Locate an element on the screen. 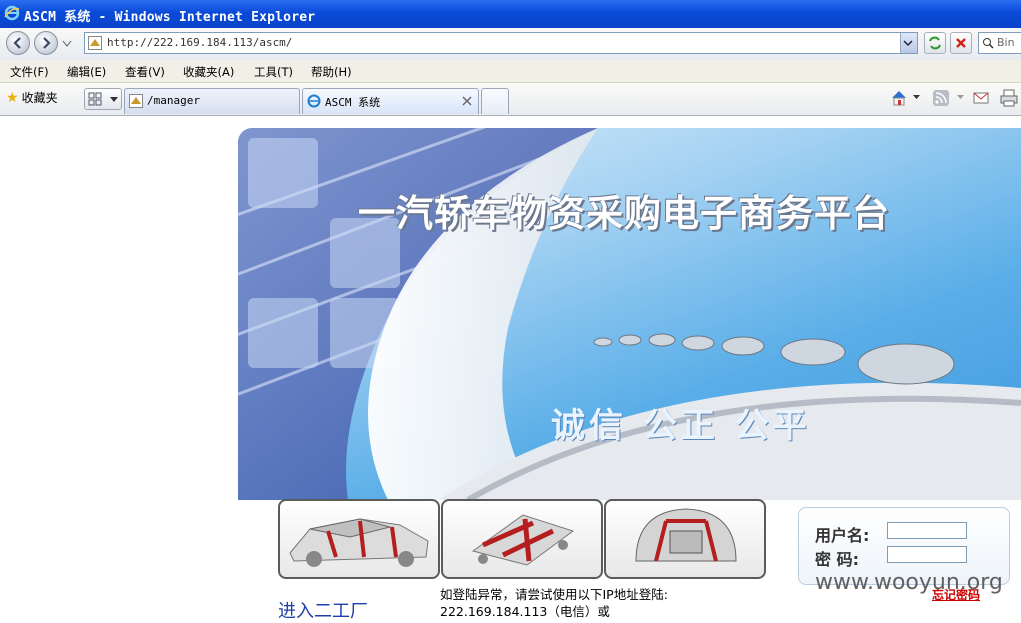  menu-bar: 文件(F) 编辑(E) 查看(V) 收藏夹(A) 工具(T) 帮助(H) is located at coordinates (510, 71).